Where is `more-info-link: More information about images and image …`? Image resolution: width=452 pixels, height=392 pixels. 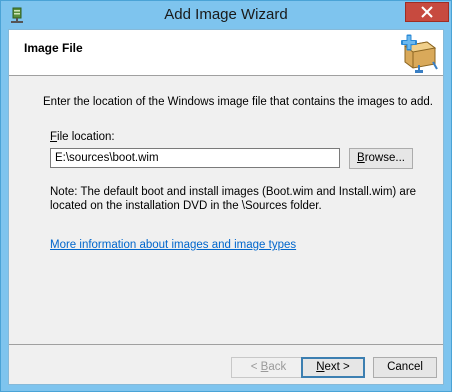 more-info-link: More information about images and image … is located at coordinates (173, 245).